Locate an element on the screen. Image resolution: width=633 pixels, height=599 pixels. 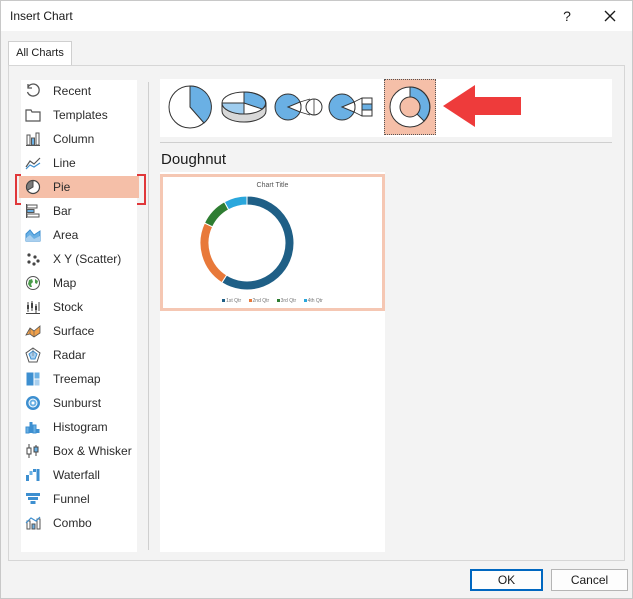
sidebar-item-column: Column is located at coordinates (79, 139).